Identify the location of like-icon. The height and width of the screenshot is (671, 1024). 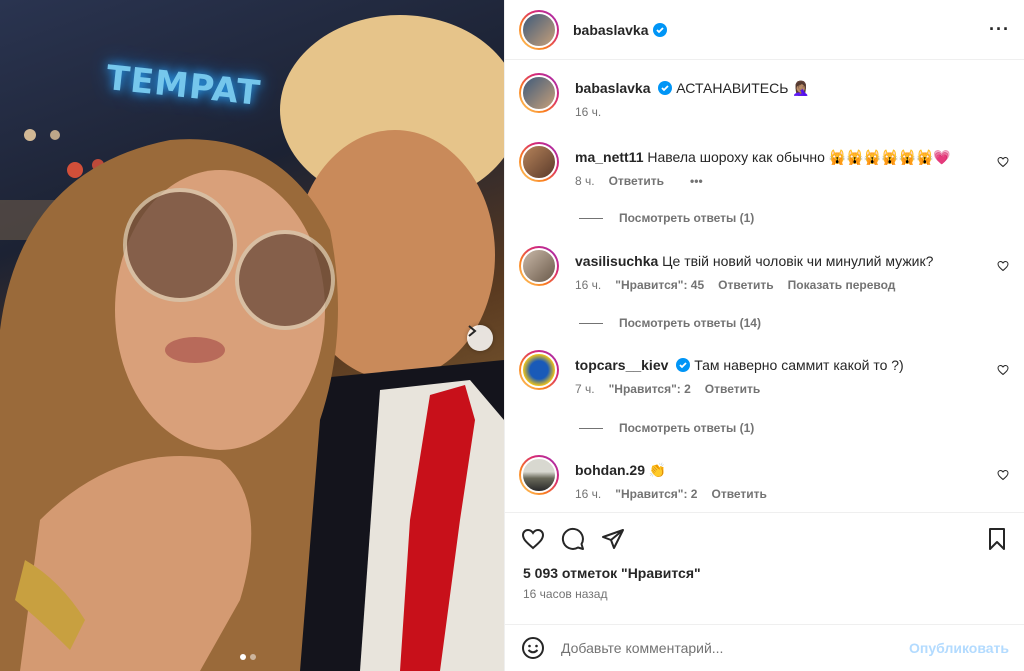
(533, 539).